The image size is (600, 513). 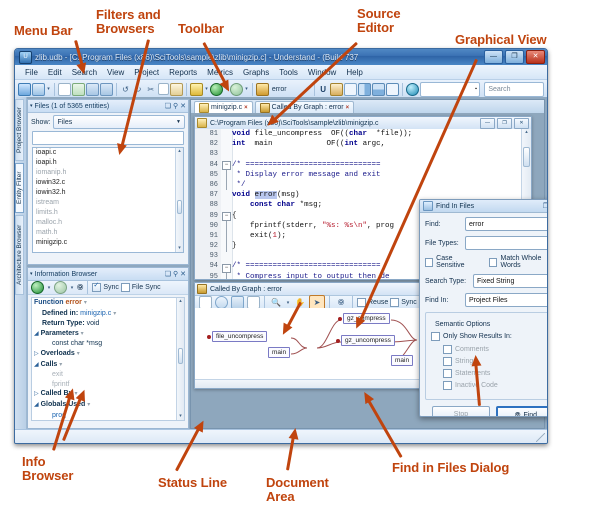 What do you see at coordinates (72, 288) in the screenshot?
I see `forward-dropdown-caret: ▾` at bounding box center [72, 288].